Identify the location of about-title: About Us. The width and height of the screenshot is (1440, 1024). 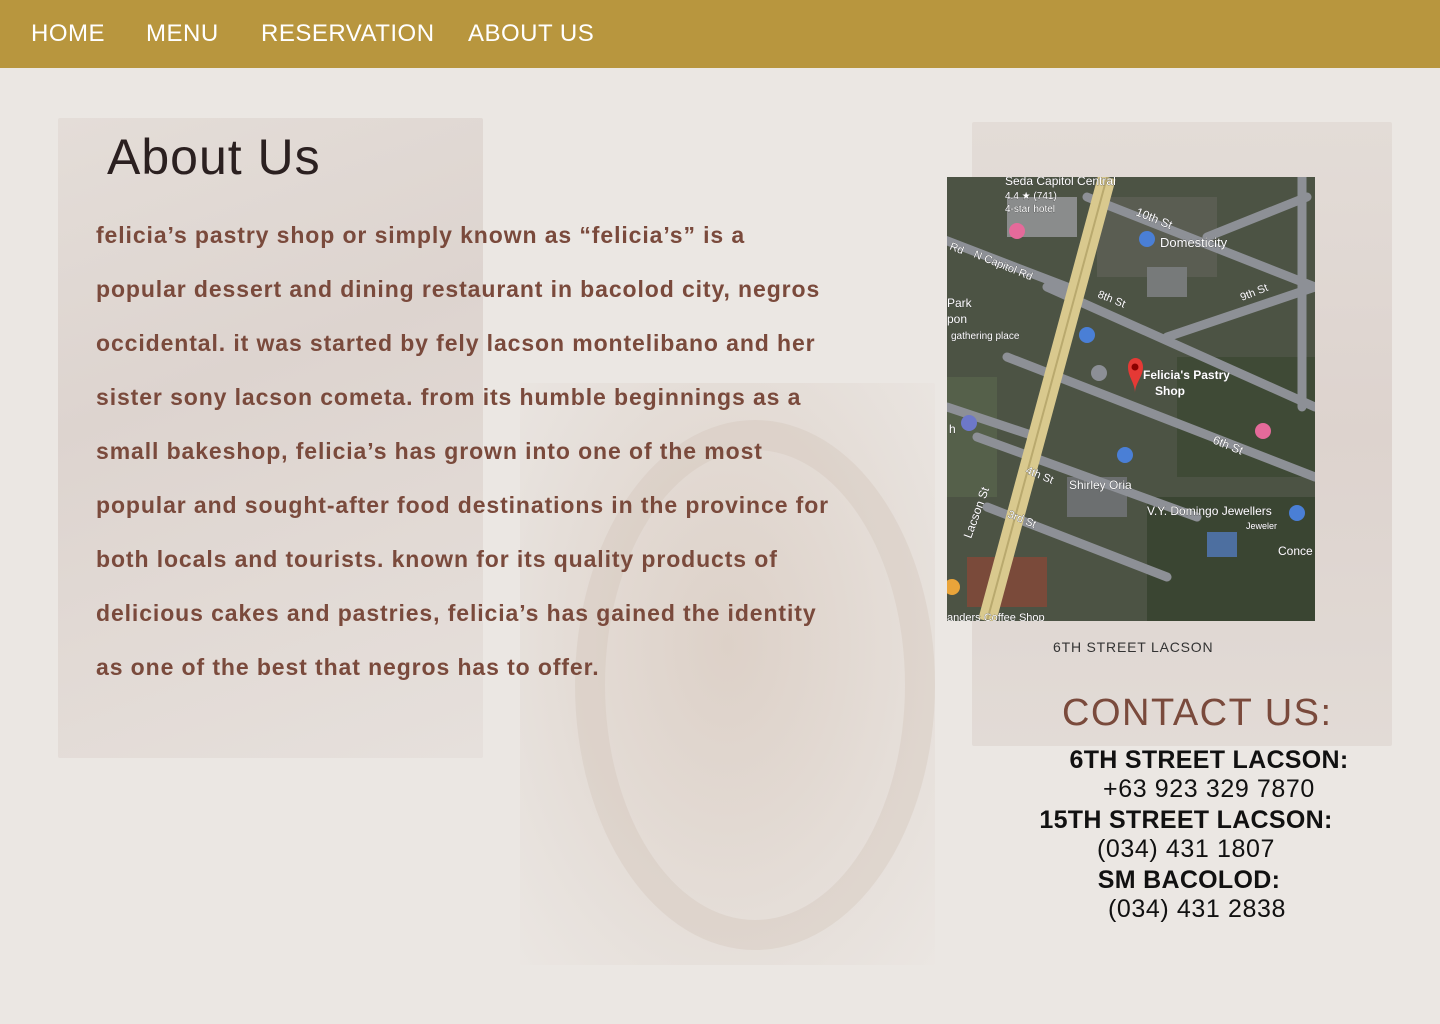
(214, 157).